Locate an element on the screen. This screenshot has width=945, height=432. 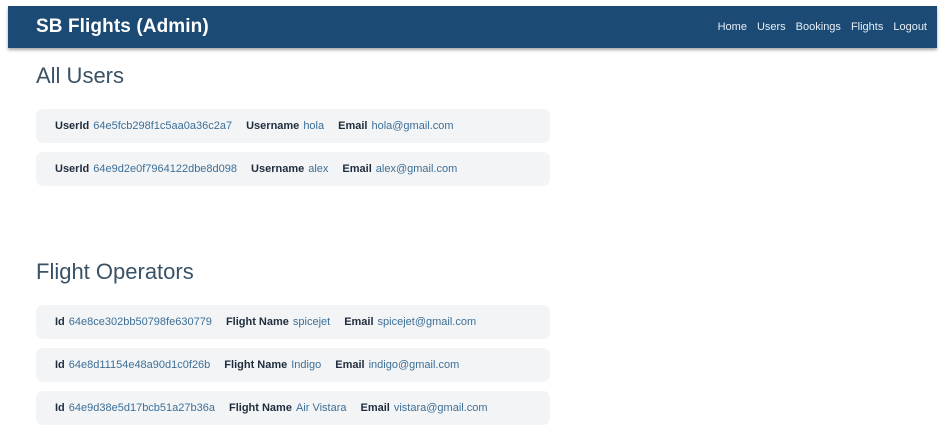
nav-links: Home Users Bookings Flights Logout is located at coordinates (822, 27).